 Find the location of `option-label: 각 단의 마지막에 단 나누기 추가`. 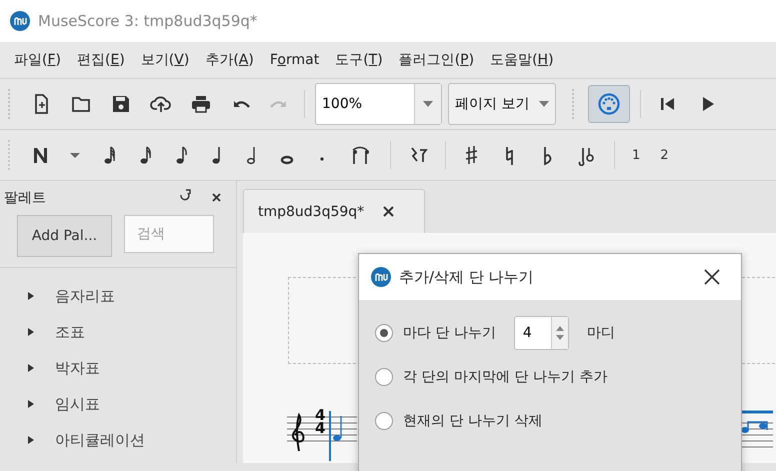

option-label: 각 단의 마지막에 단 나누기 추가 is located at coordinates (505, 377).